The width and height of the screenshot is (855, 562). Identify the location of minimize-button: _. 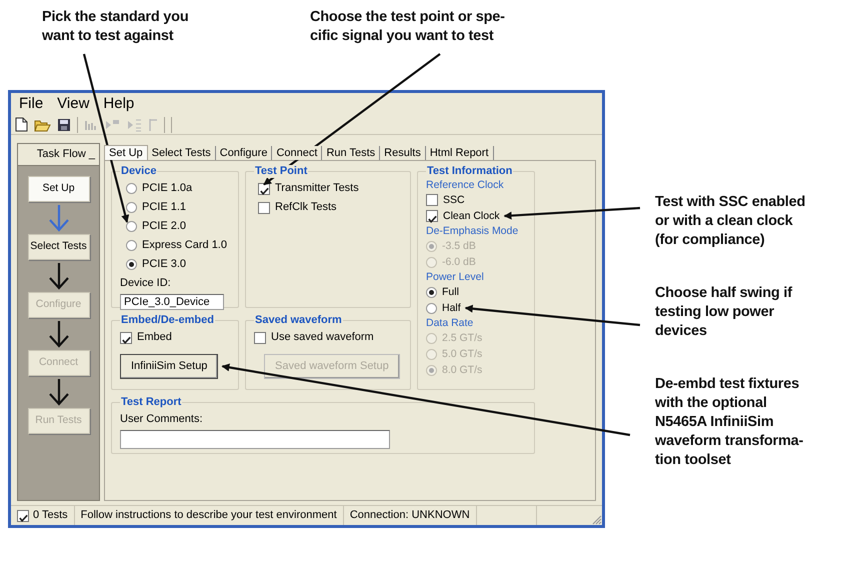
(91, 154).